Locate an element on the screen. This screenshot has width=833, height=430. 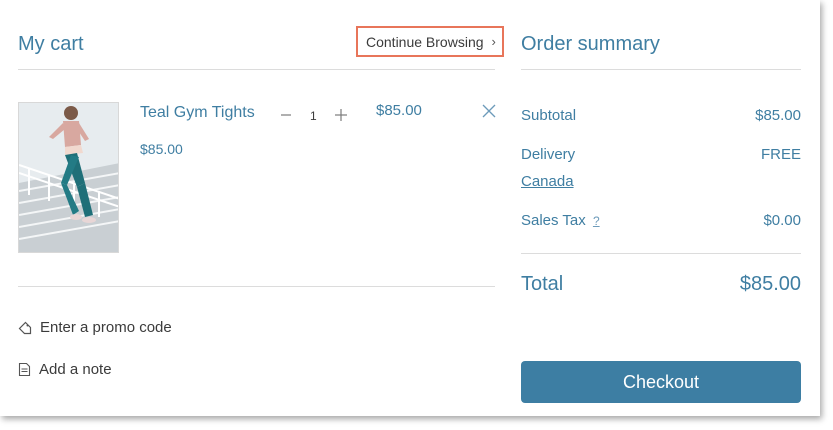
remove-item-button is located at coordinates (489, 112).